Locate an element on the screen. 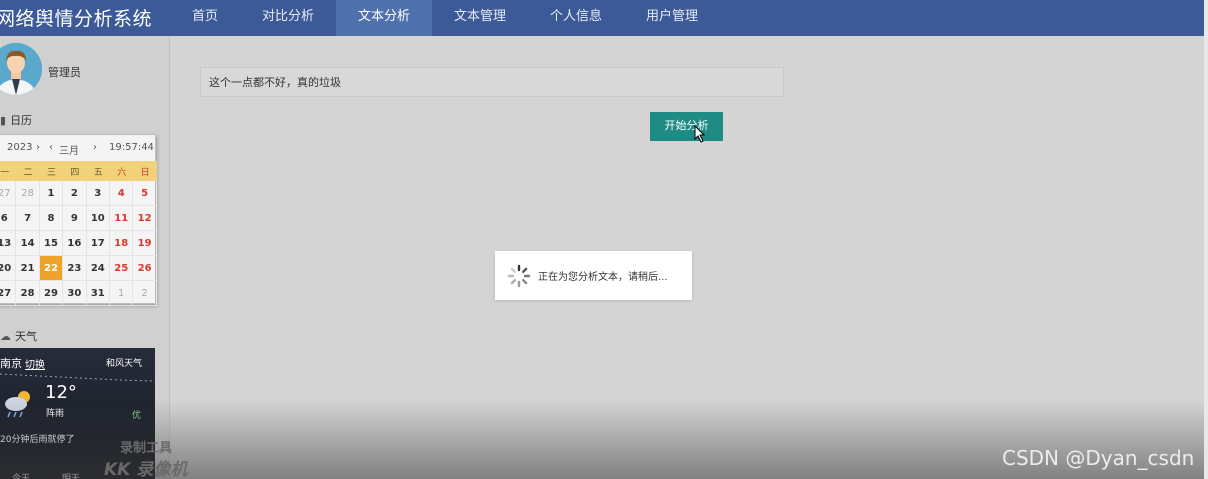  mouse-cursor-icon is located at coordinates (700, 134).